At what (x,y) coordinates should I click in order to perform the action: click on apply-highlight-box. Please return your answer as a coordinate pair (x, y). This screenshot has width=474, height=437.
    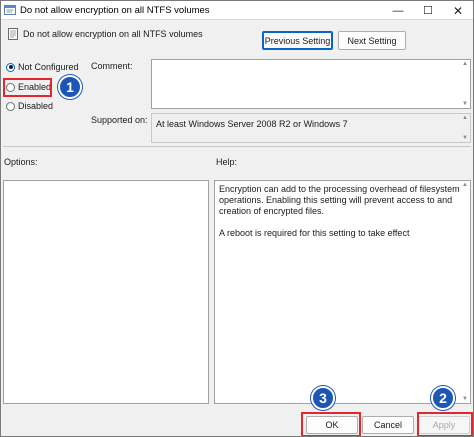
    Looking at the image, I should click on (445, 424).